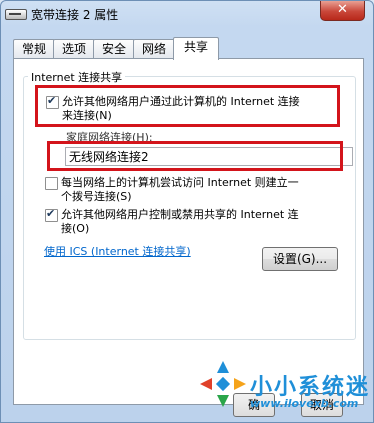  I want to click on allow-share-checkbox, so click(52, 101).